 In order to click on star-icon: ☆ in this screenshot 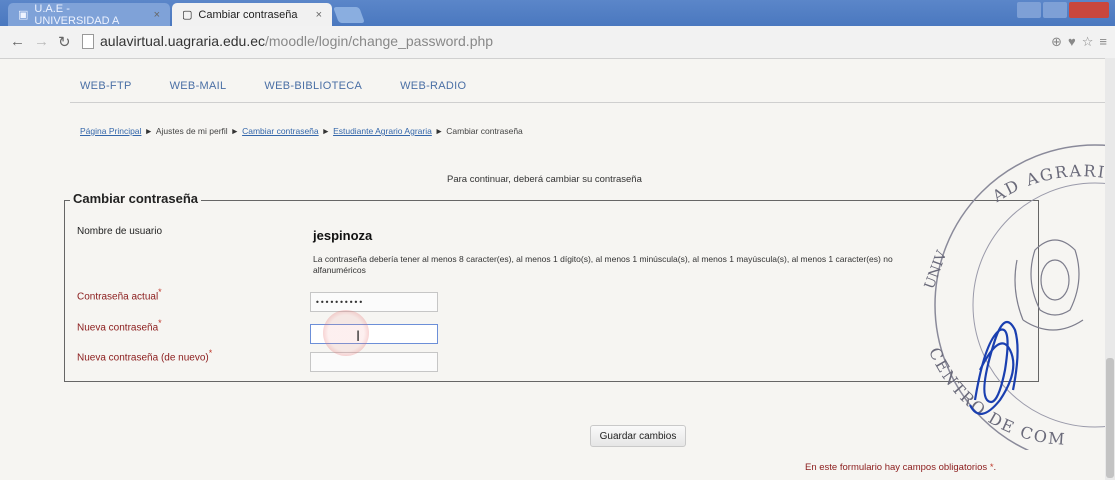, I will do `click(1088, 42)`.